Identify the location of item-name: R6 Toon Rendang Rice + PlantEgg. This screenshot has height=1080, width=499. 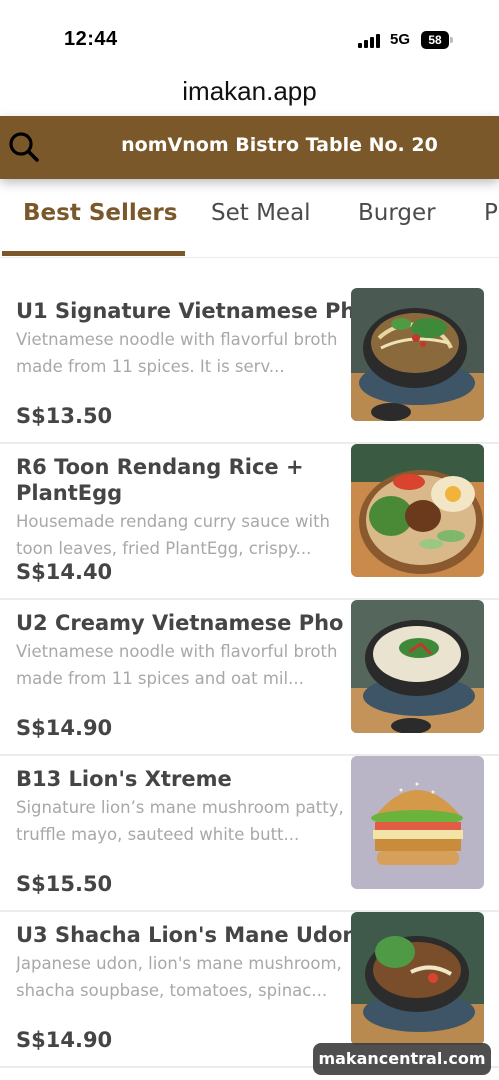
(160, 480).